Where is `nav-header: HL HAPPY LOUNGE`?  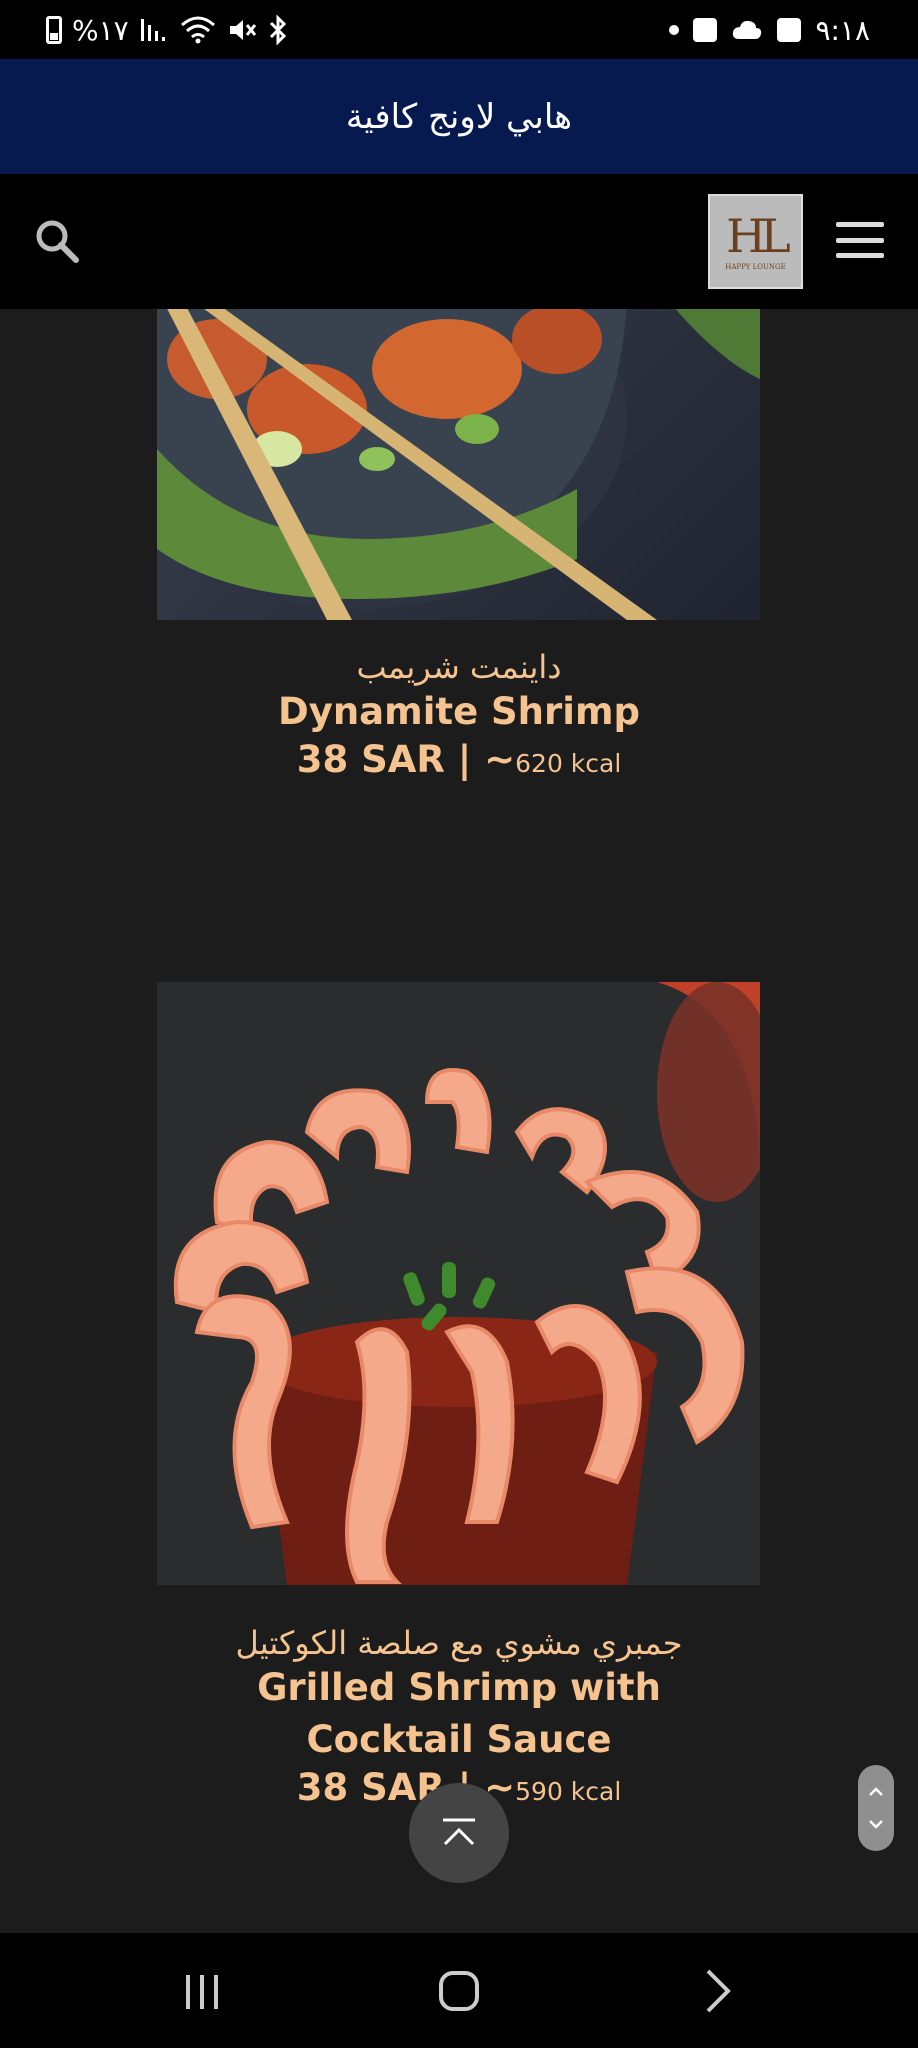
nav-header: HL HAPPY LOUNGE is located at coordinates (459, 241).